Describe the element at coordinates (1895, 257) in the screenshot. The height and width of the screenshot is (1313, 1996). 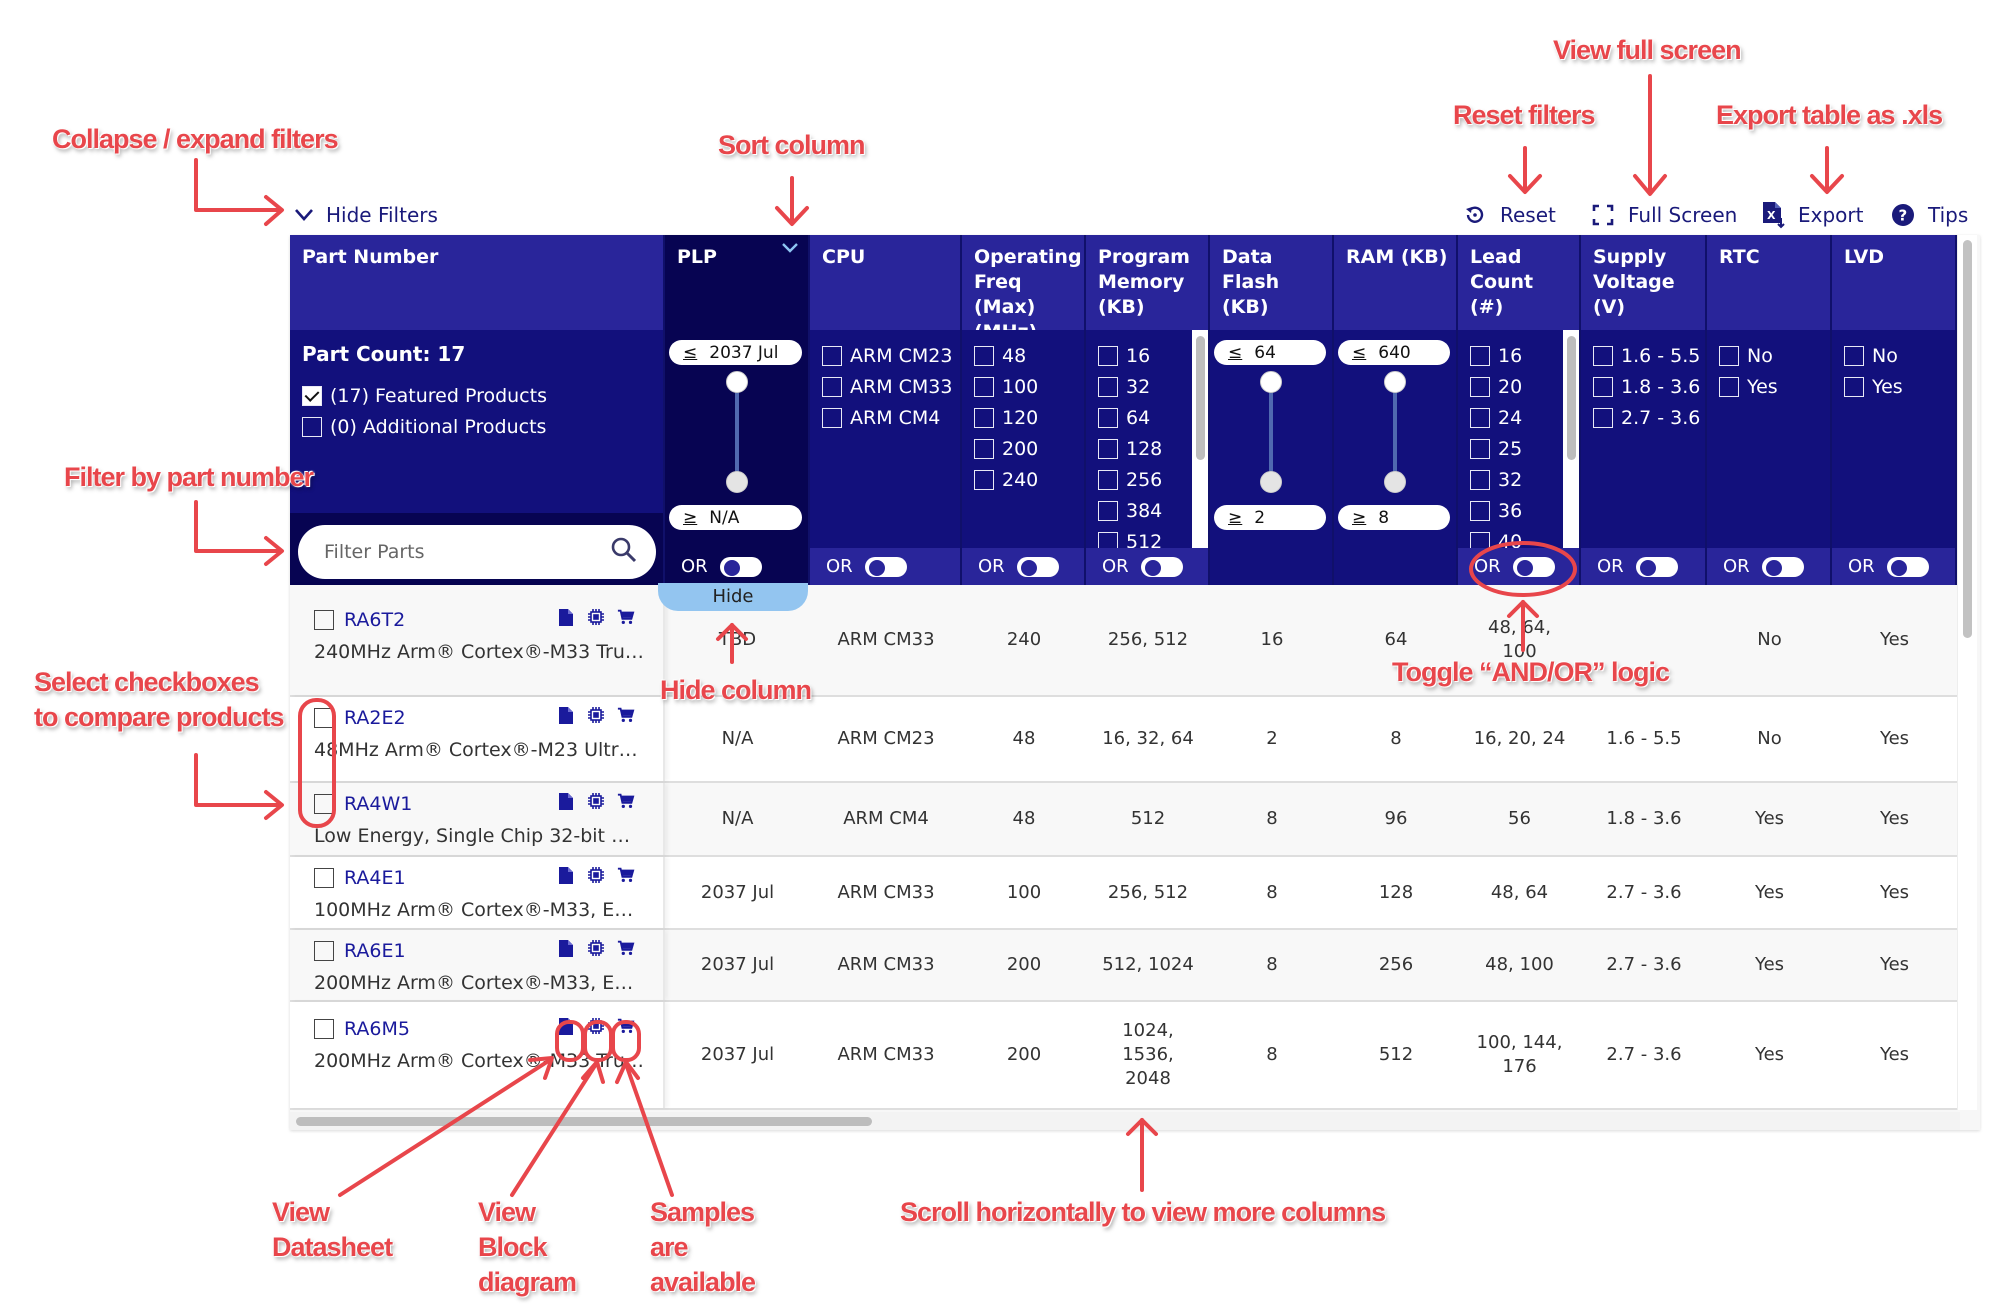
I see `column-header-lvd: LVD` at that location.